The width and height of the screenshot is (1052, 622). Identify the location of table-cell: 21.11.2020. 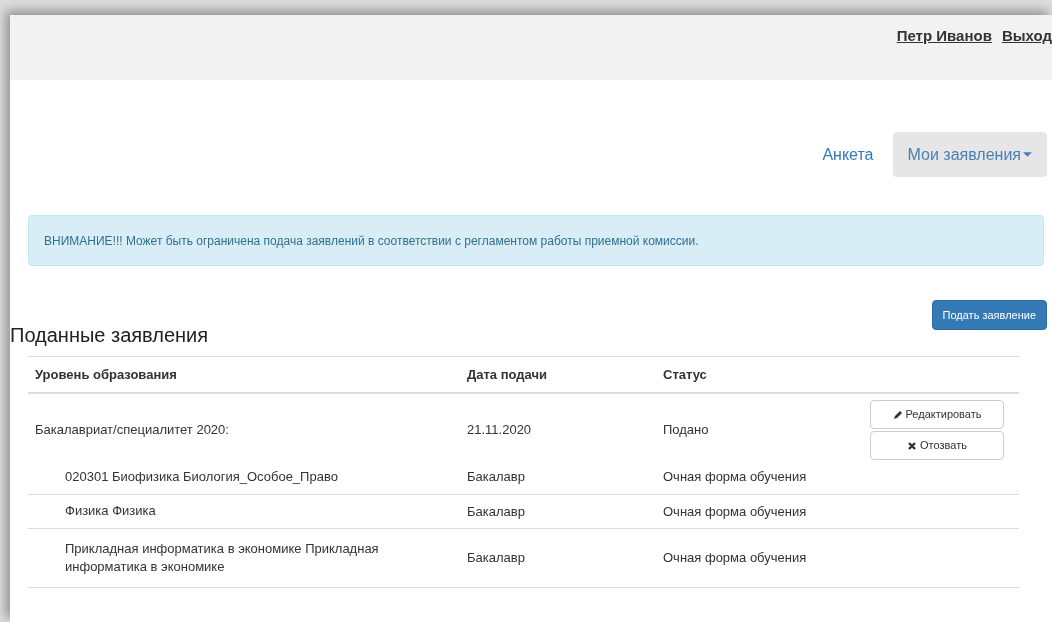
(499, 430).